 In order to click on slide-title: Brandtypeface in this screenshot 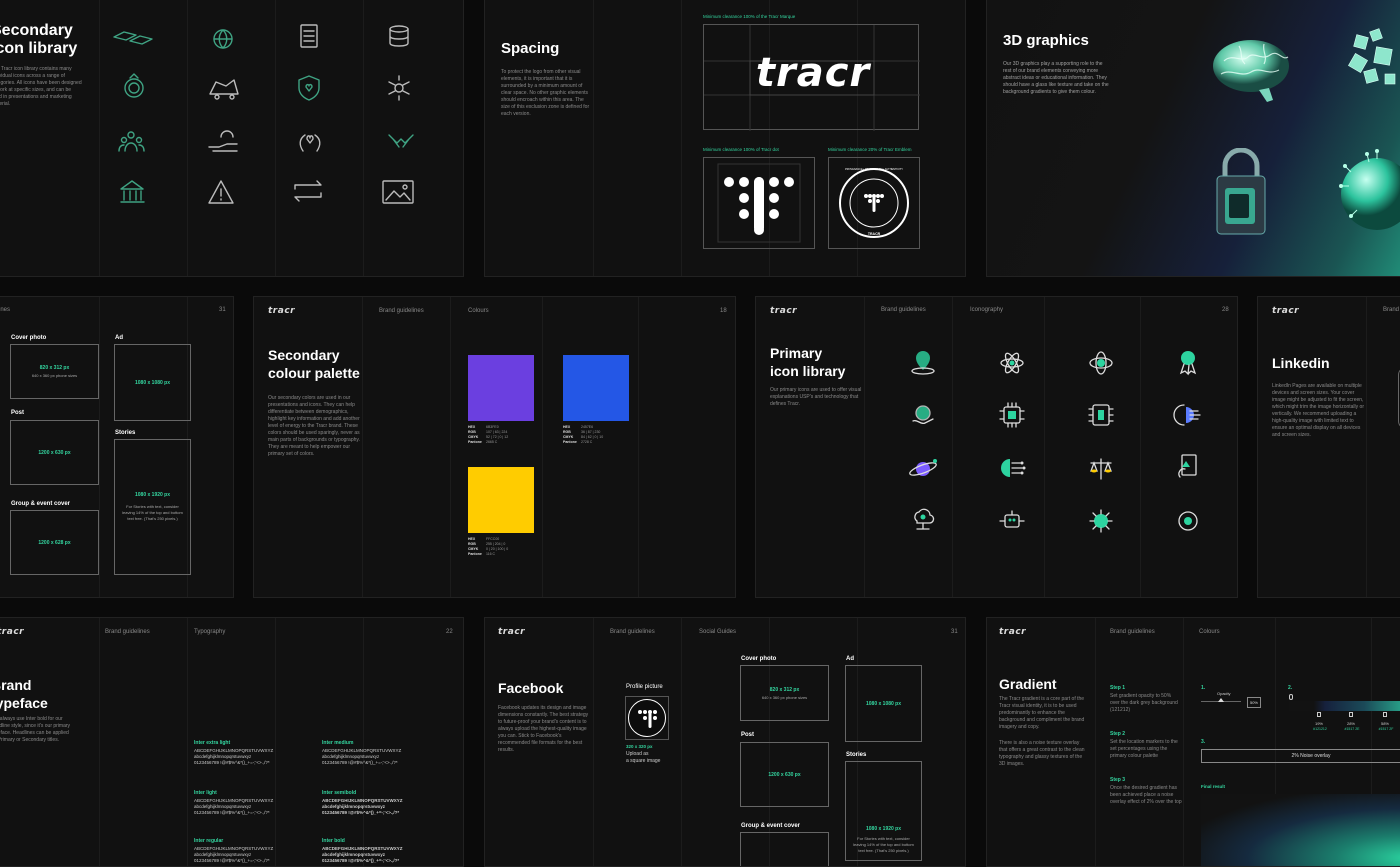, I will do `click(24, 694)`.